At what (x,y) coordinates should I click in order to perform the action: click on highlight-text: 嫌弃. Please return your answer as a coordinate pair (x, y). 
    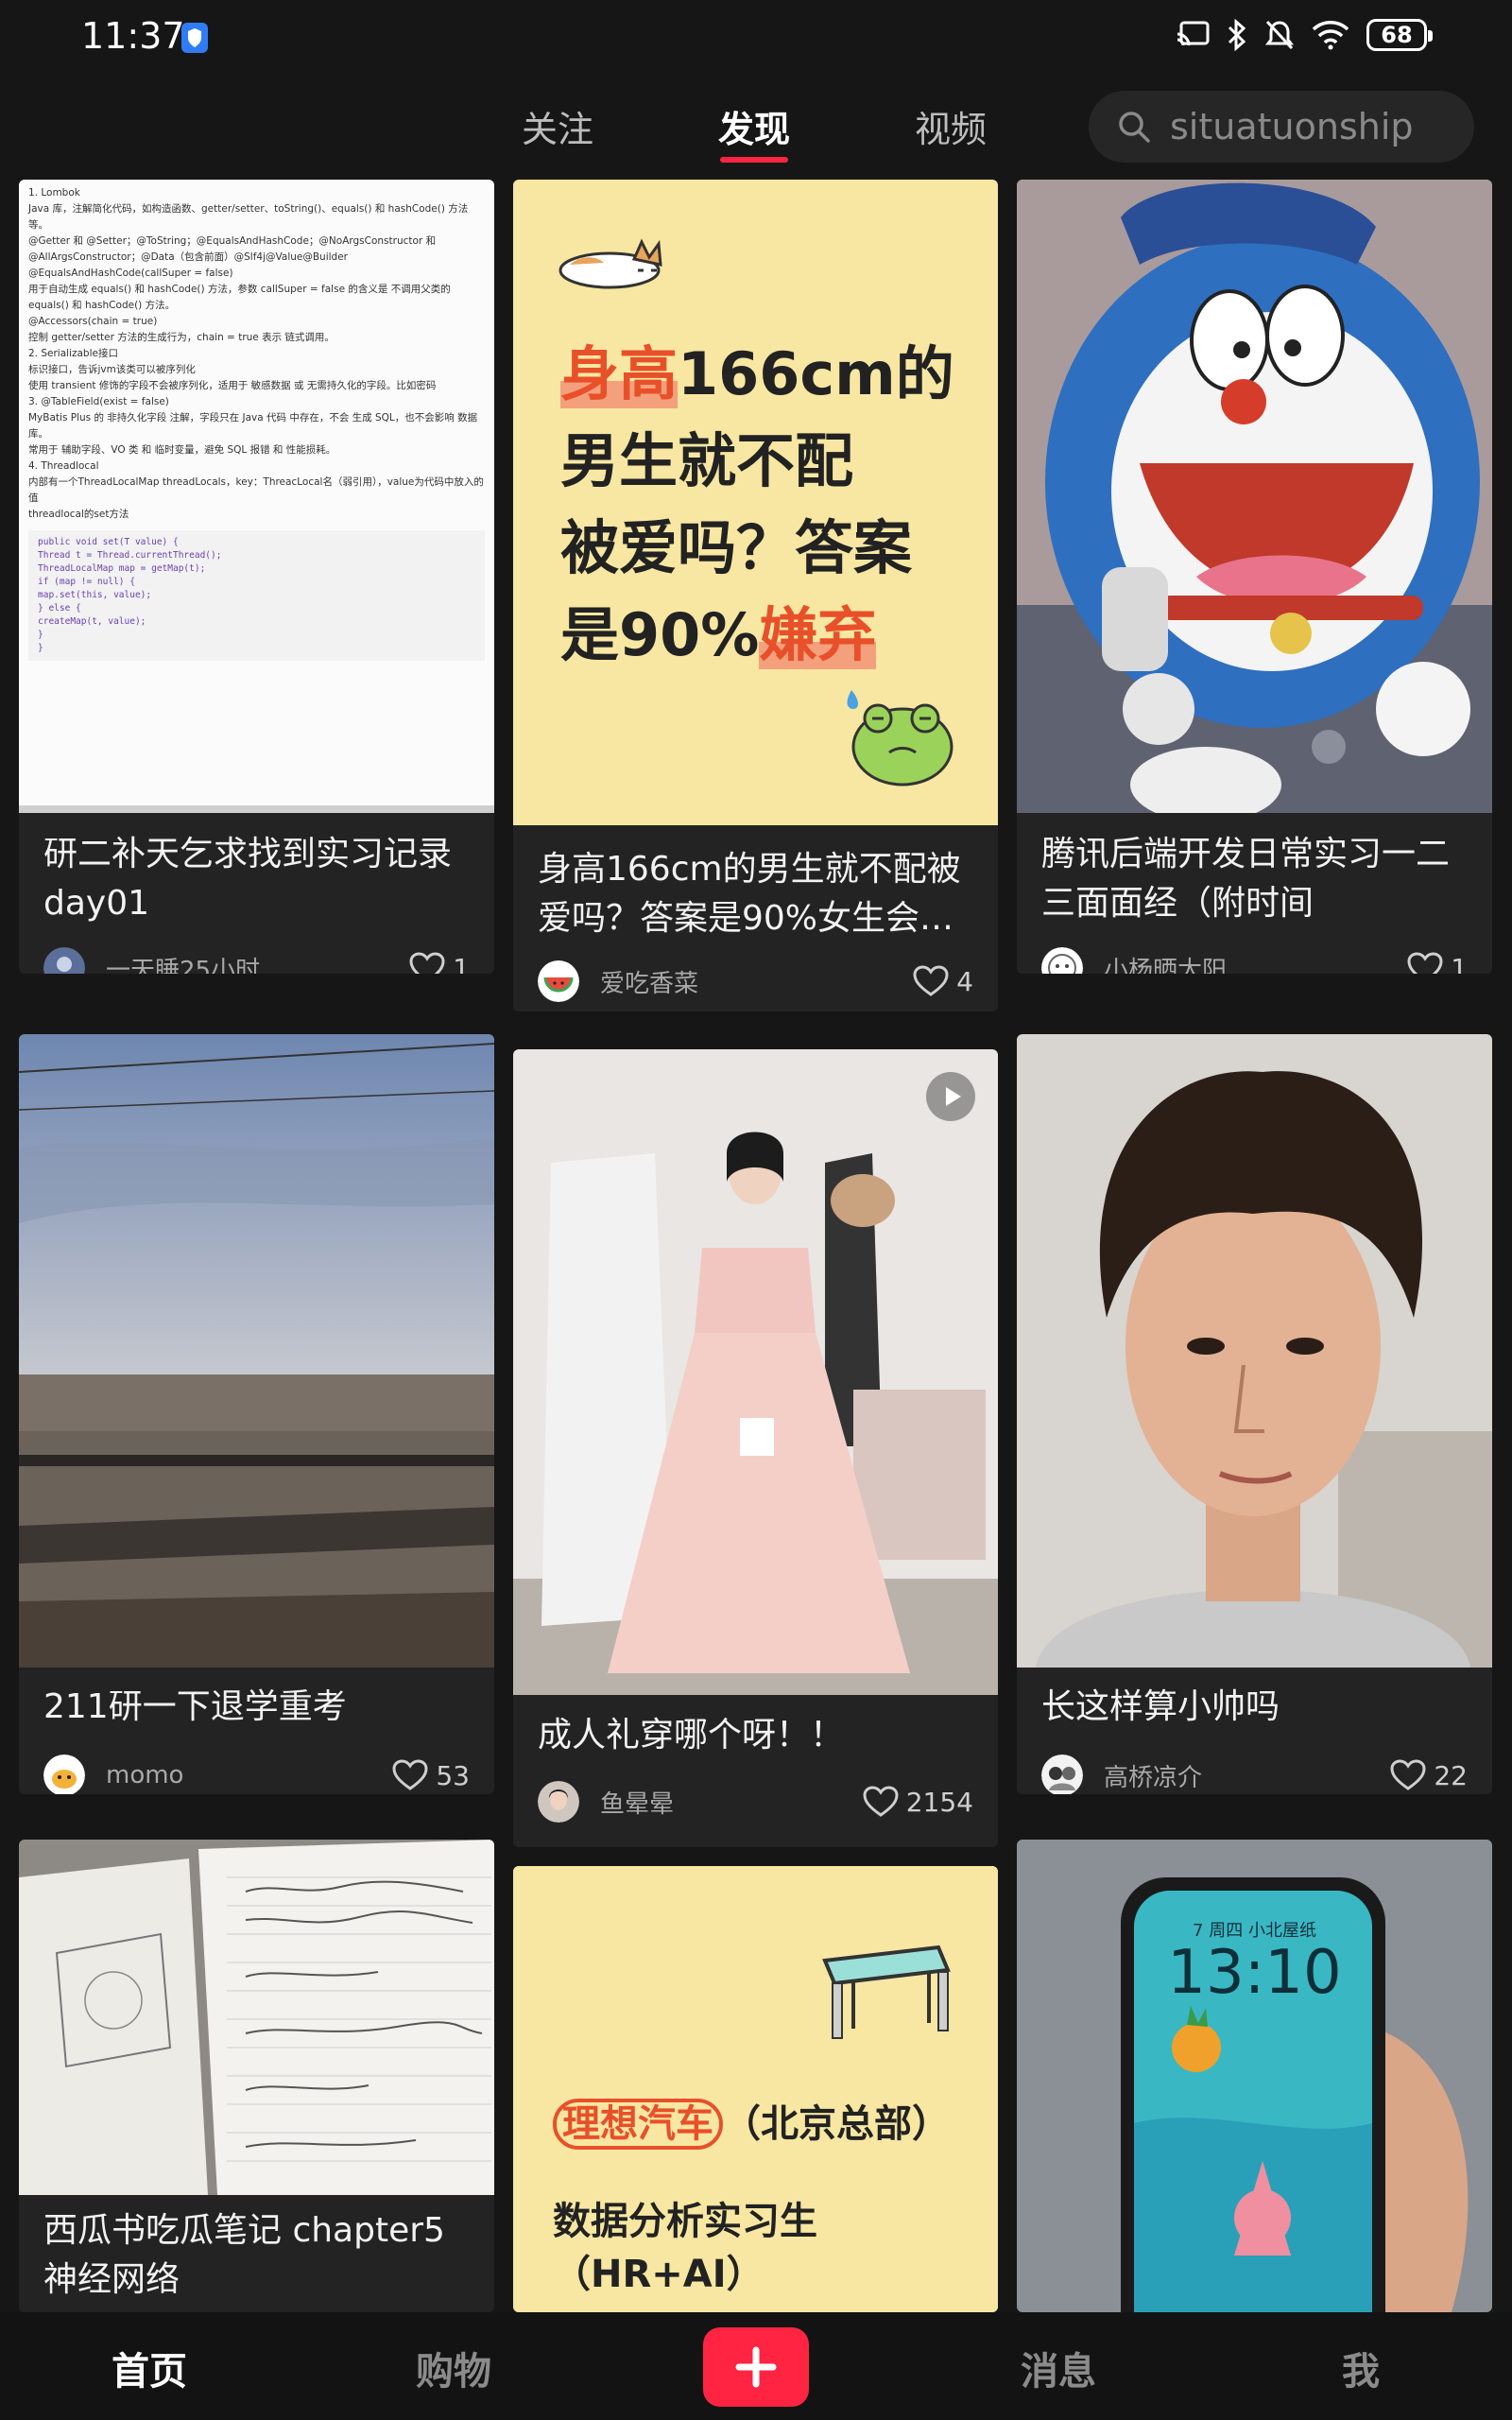
    Looking at the image, I should click on (818, 634).